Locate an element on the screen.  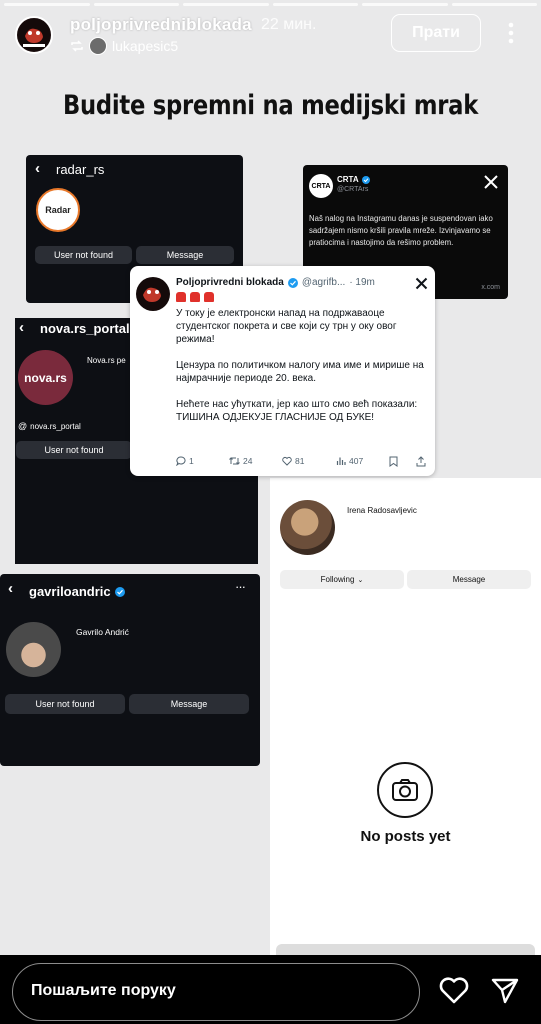
send-message-input: Пошаљите поруку is located at coordinates (216, 992).